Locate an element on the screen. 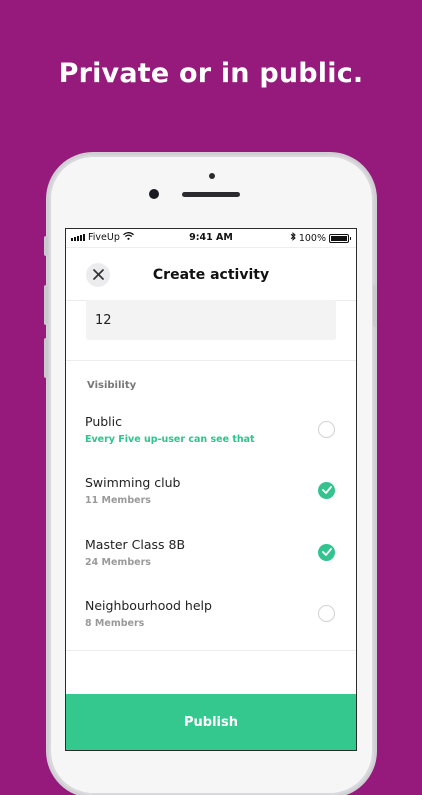 The width and height of the screenshot is (422, 795). side-button-volume-down is located at coordinates (46, 305).